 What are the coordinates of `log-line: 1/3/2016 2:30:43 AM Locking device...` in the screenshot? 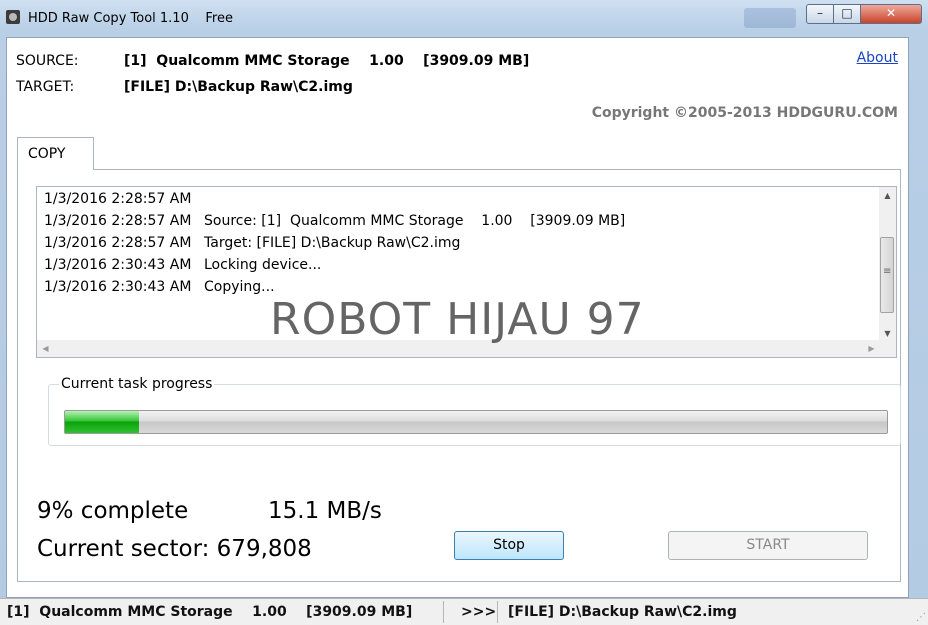 It's located at (334, 268).